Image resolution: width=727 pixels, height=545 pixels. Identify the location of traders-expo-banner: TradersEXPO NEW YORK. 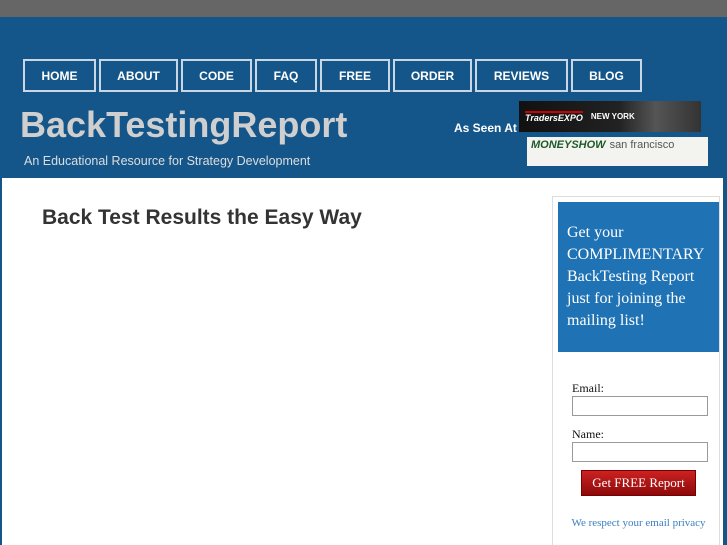
(610, 116).